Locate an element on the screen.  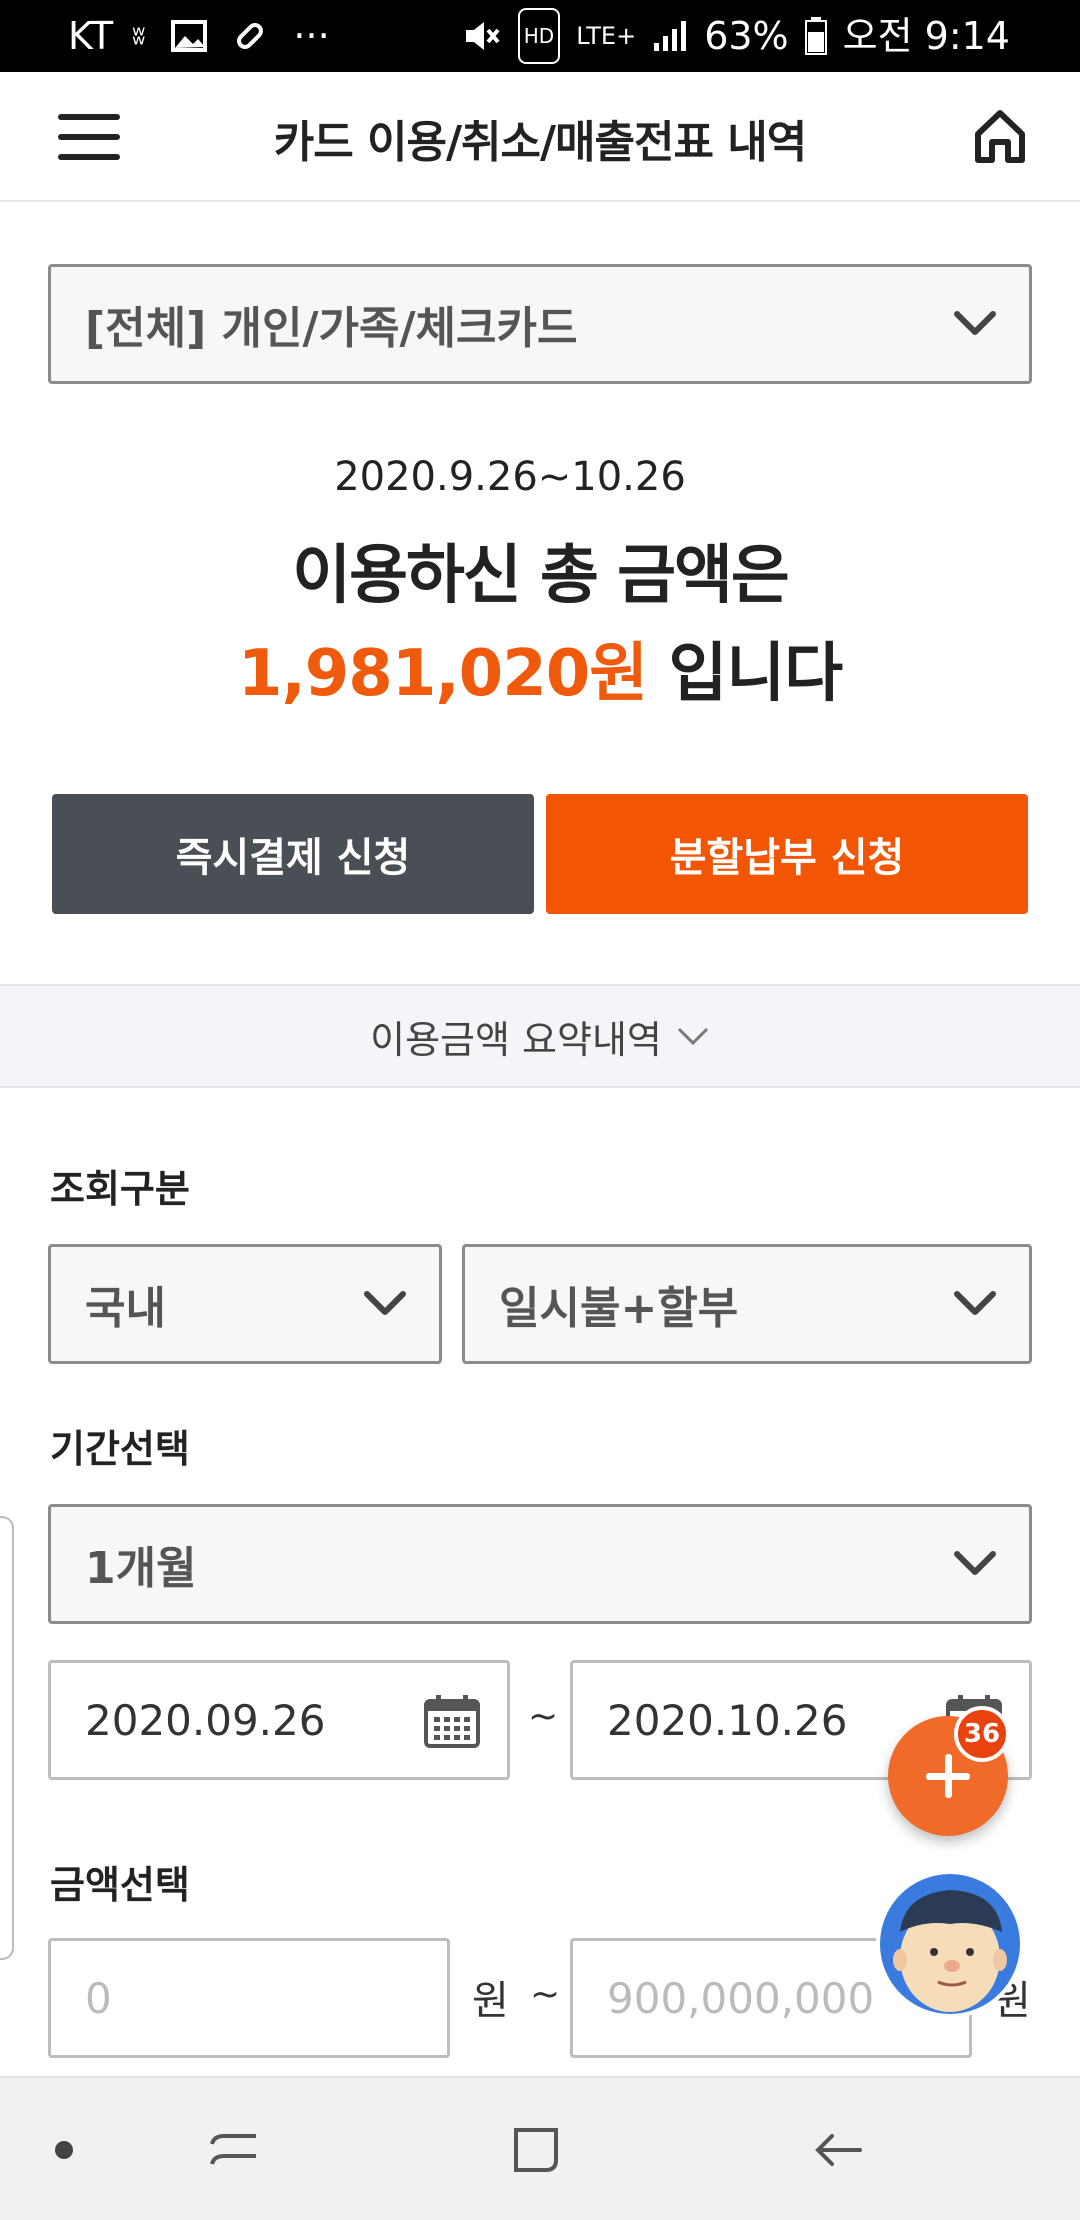
card-type-select: [전체] 개인/가족/체크카드 is located at coordinates (540, 324).